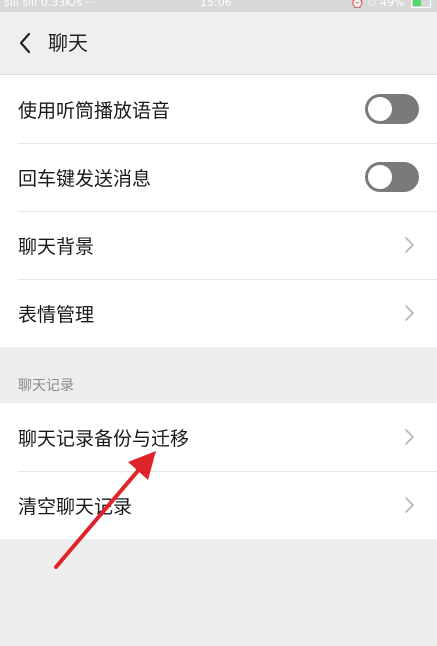 Image resolution: width=437 pixels, height=646 pixels. I want to click on earpiece-voice-toggle, so click(392, 109).